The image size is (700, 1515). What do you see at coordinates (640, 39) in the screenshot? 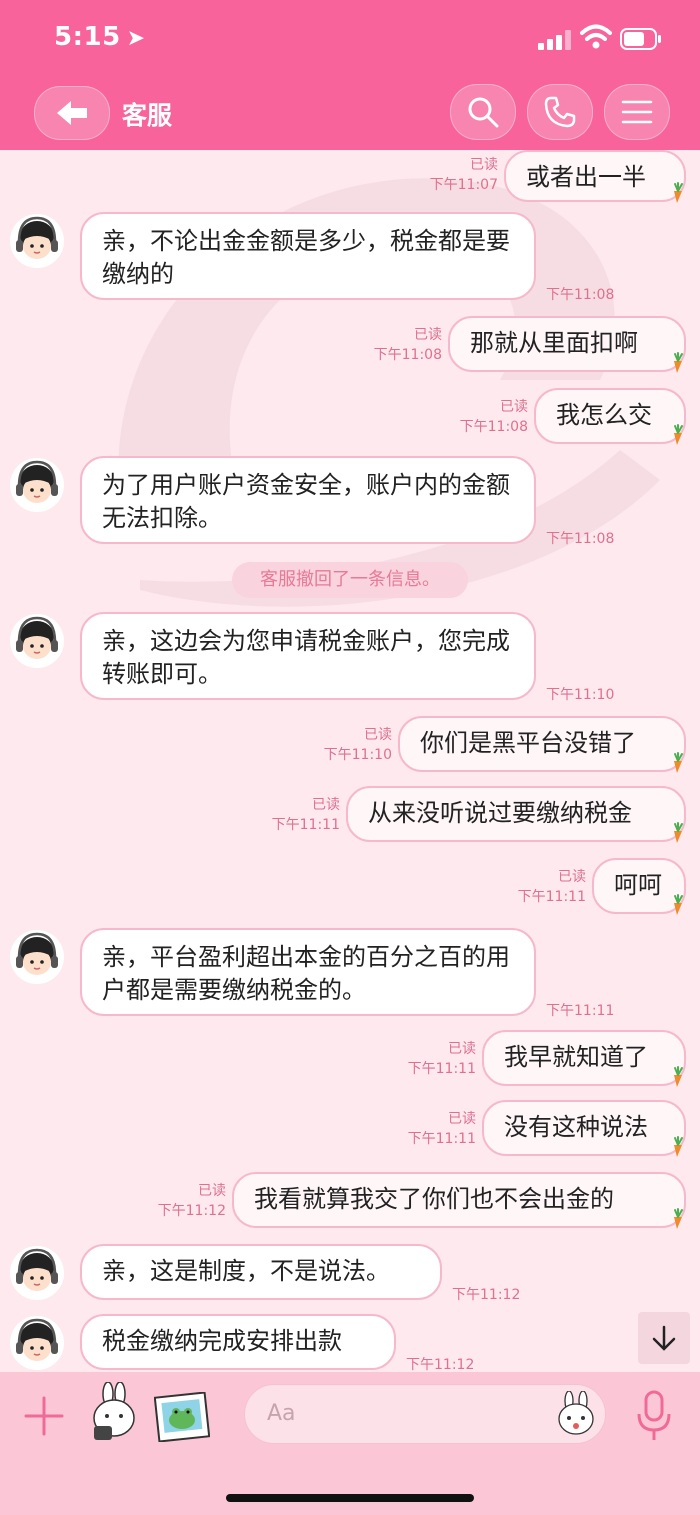
I see `battery-icon` at bounding box center [640, 39].